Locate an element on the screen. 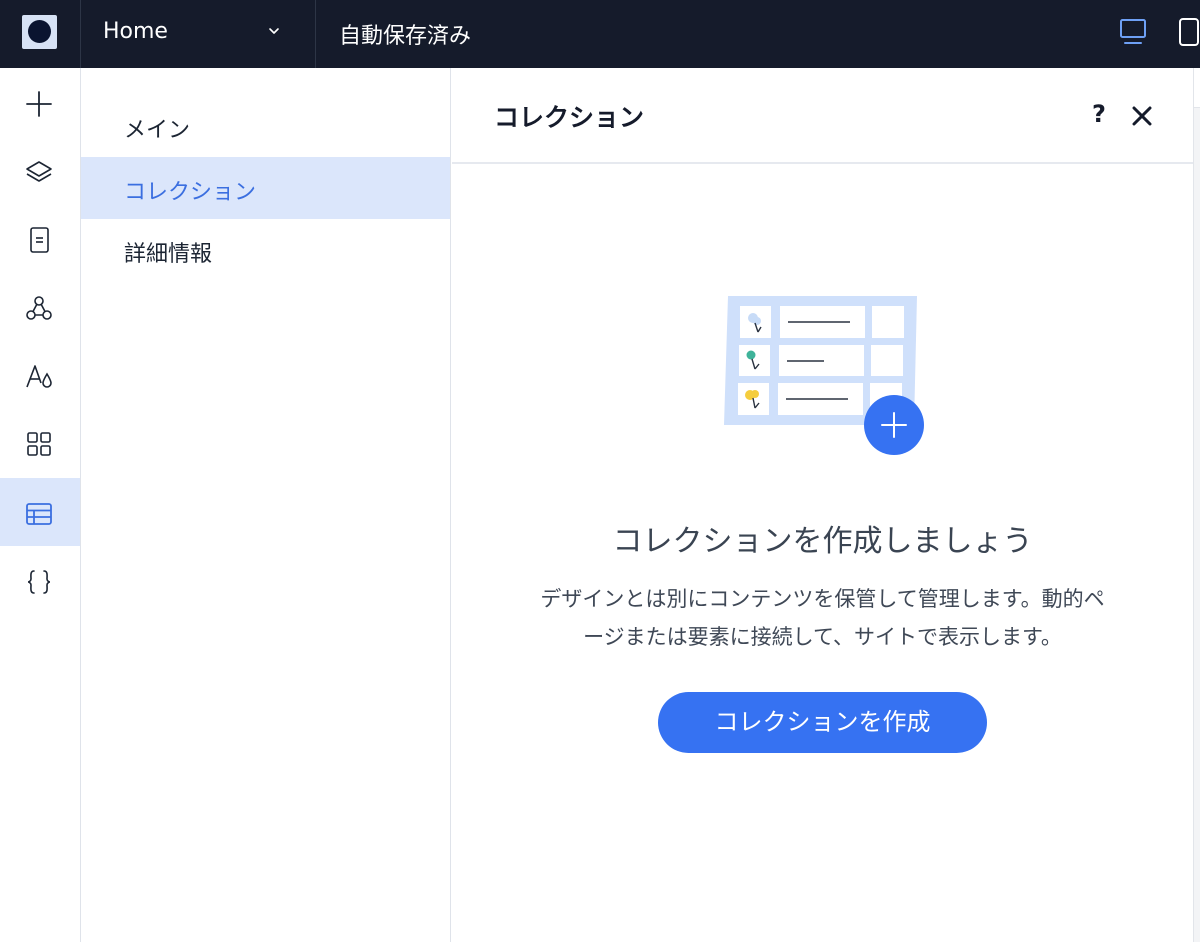 The image size is (1200, 942). apps-network-icon is located at coordinates (39, 308).